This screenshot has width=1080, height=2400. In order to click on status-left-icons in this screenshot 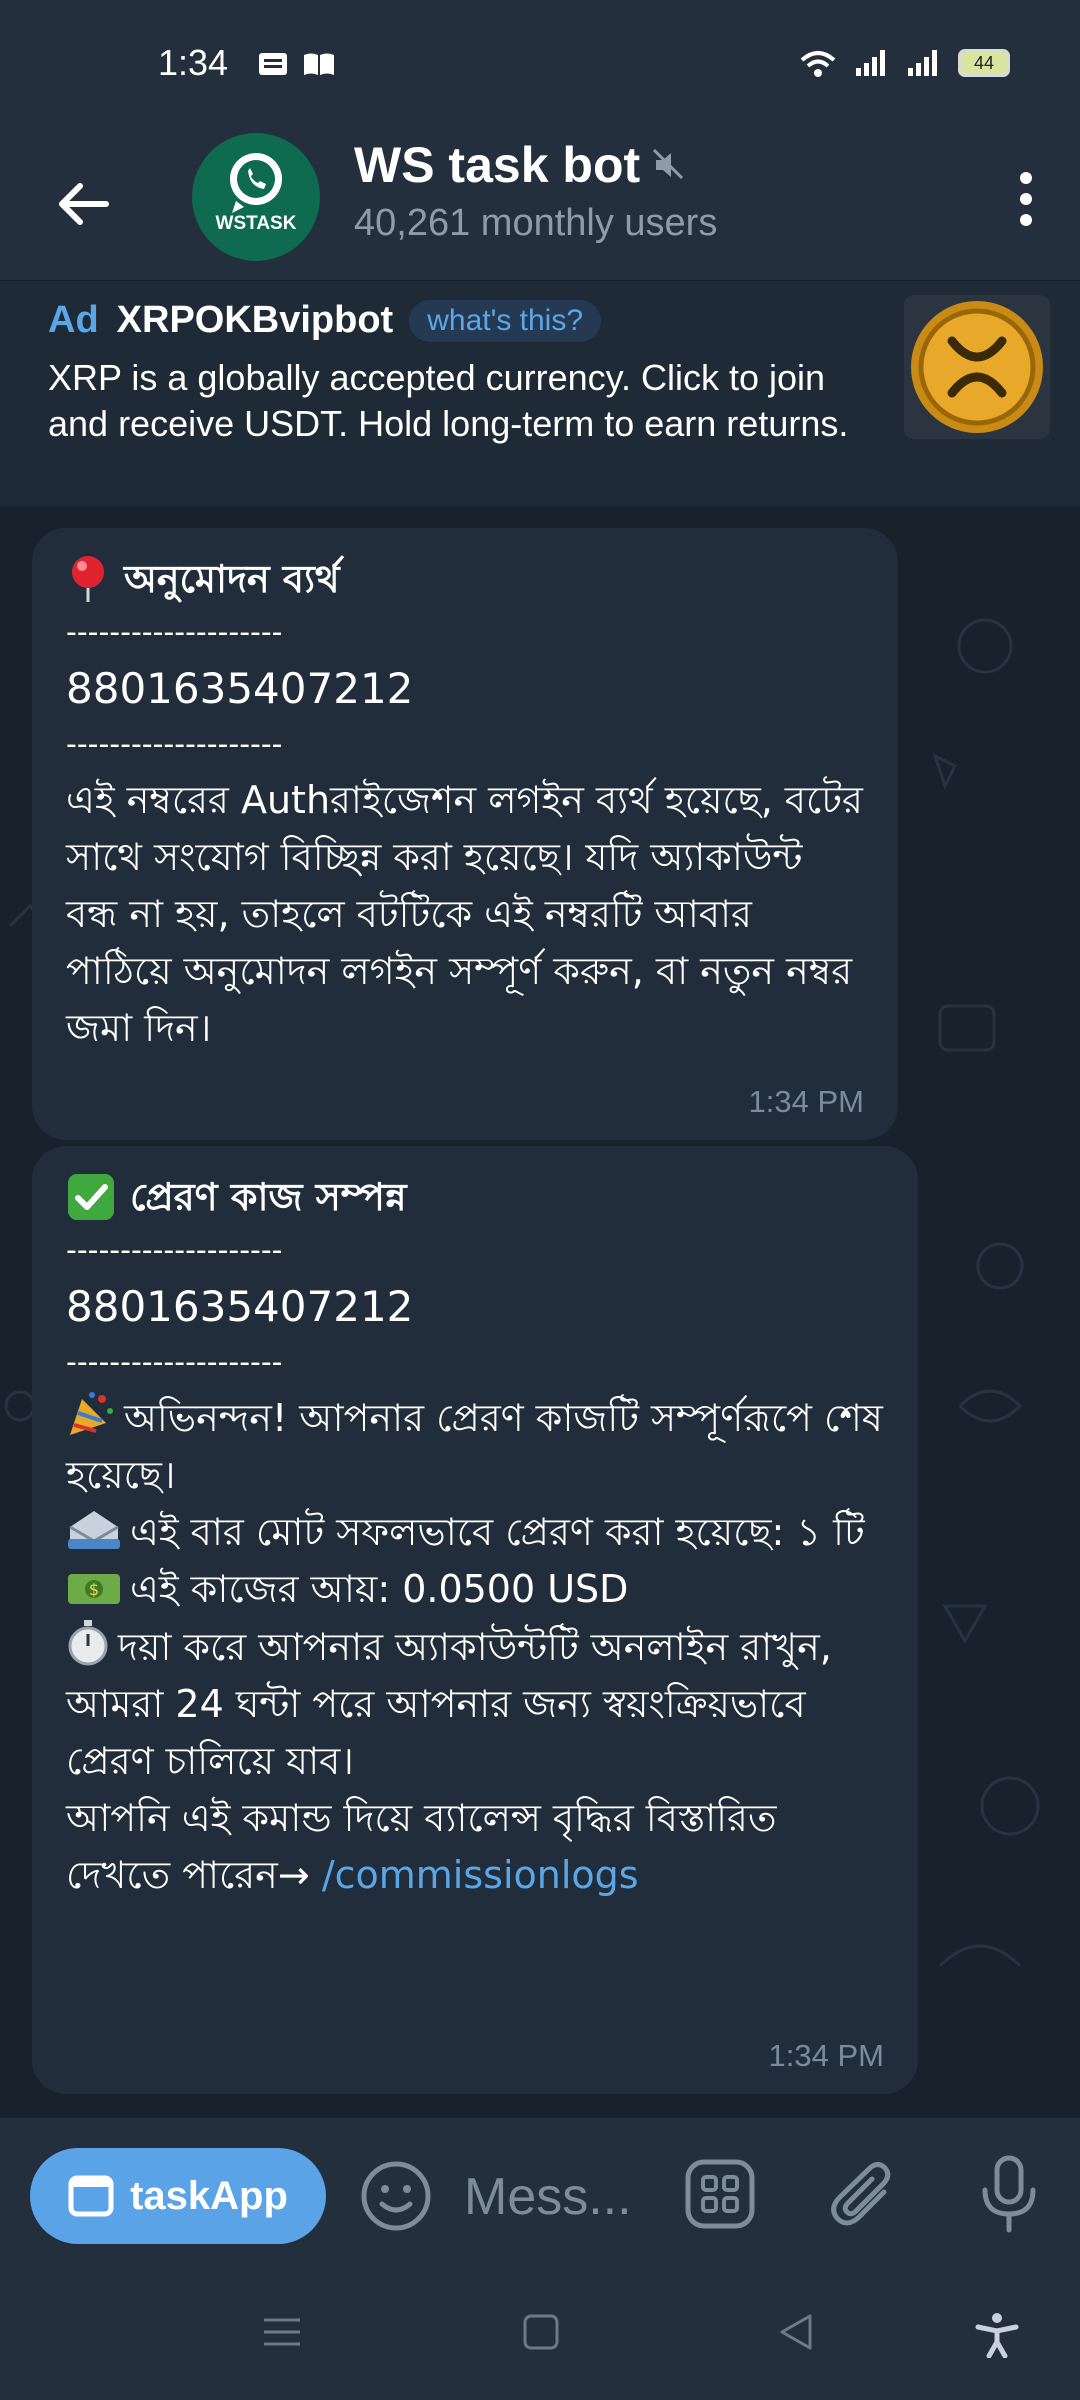, I will do `click(297, 64)`.